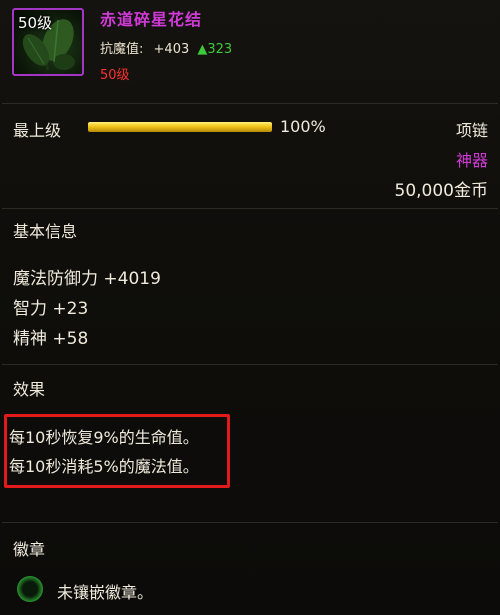  I want to click on resist-label: 抗魔值:, so click(122, 49).